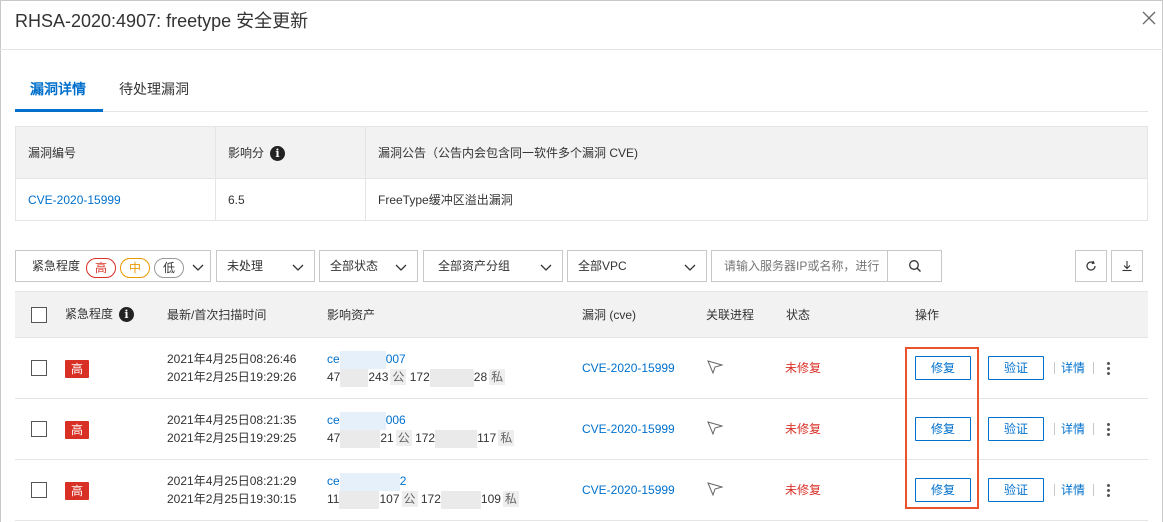 The image size is (1163, 522). Describe the element at coordinates (232, 359) in the screenshot. I see `latest-scan-time: 2021年4月25日08:26:46` at that location.